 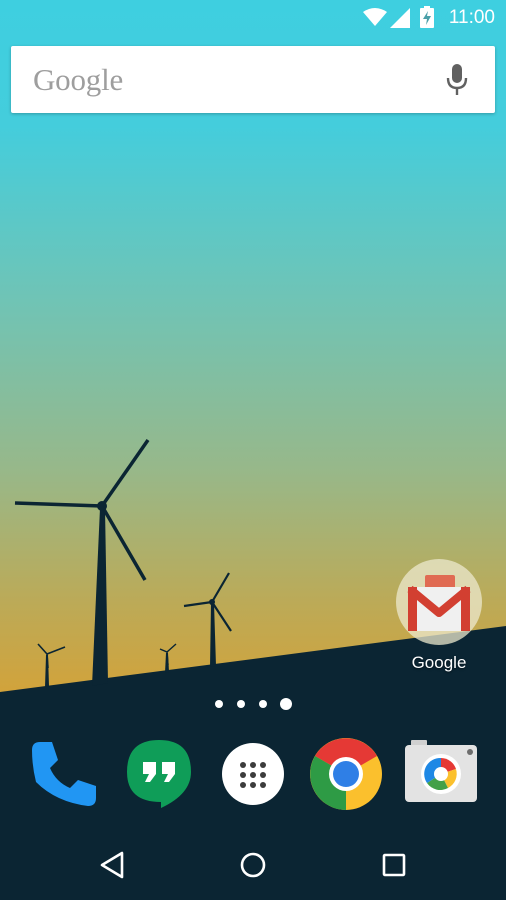 I want to click on page-dot-current, so click(x=286, y=704).